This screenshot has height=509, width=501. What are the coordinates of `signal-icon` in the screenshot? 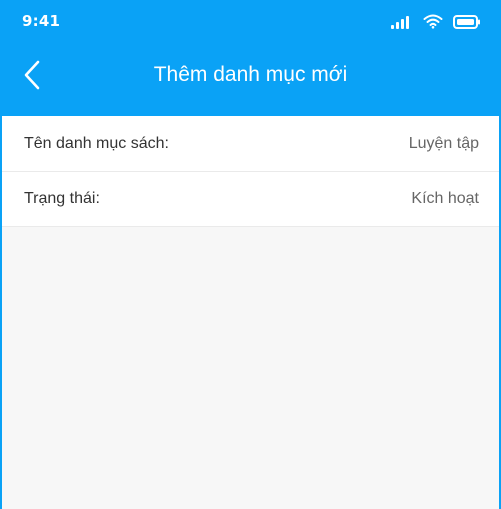 It's located at (402, 22).